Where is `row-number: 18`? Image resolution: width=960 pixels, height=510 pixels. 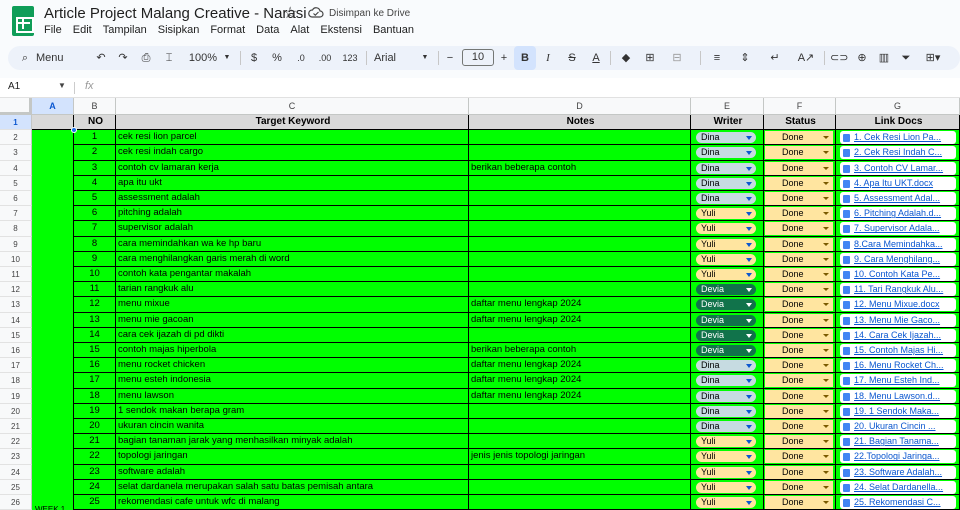
row-number: 18 is located at coordinates (16, 381).